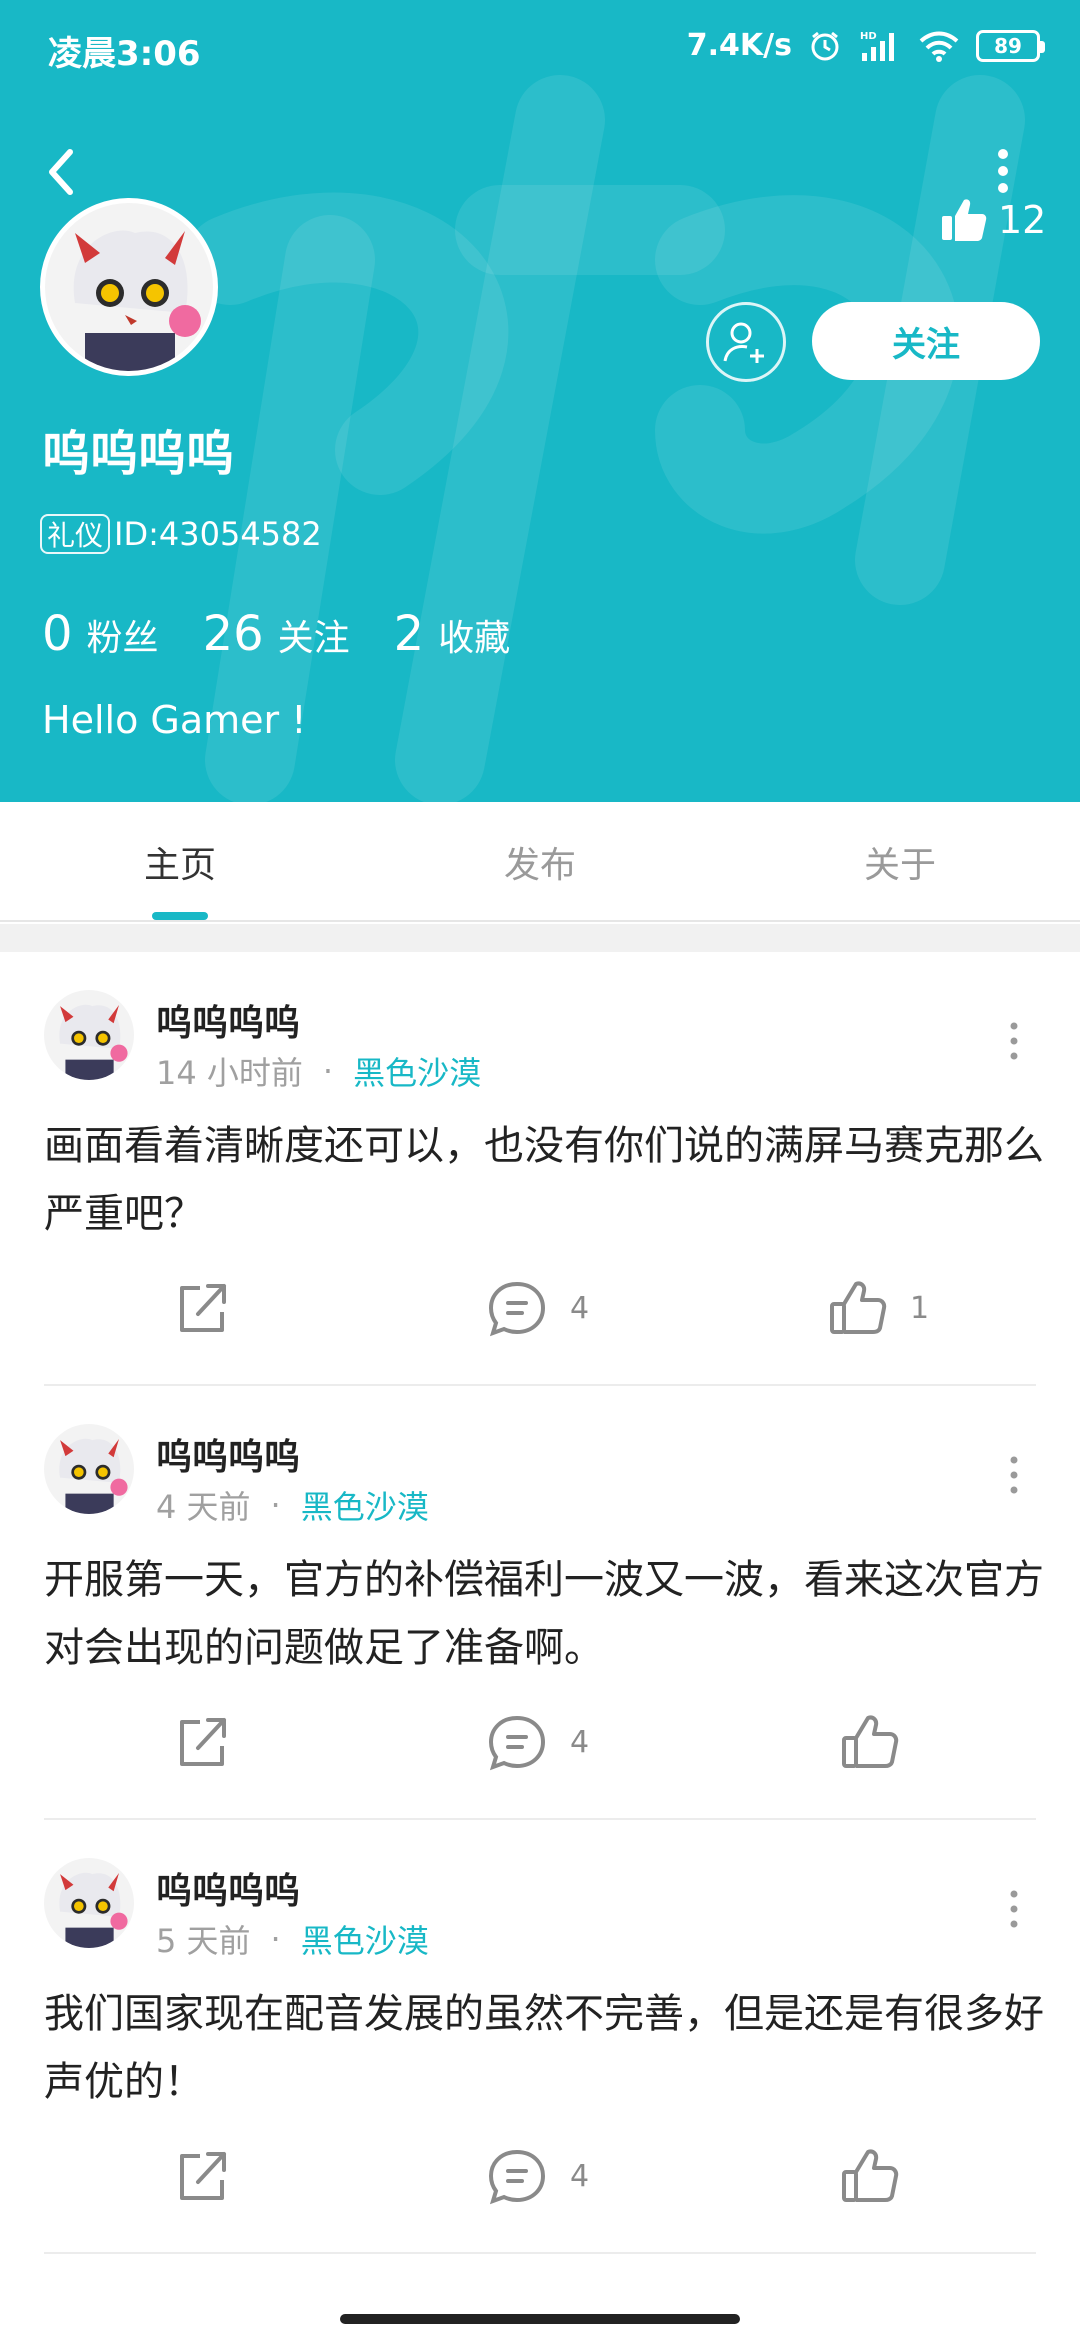 The width and height of the screenshot is (1080, 2340). I want to click on stat-favorites: 2 收藏, so click(452, 634).